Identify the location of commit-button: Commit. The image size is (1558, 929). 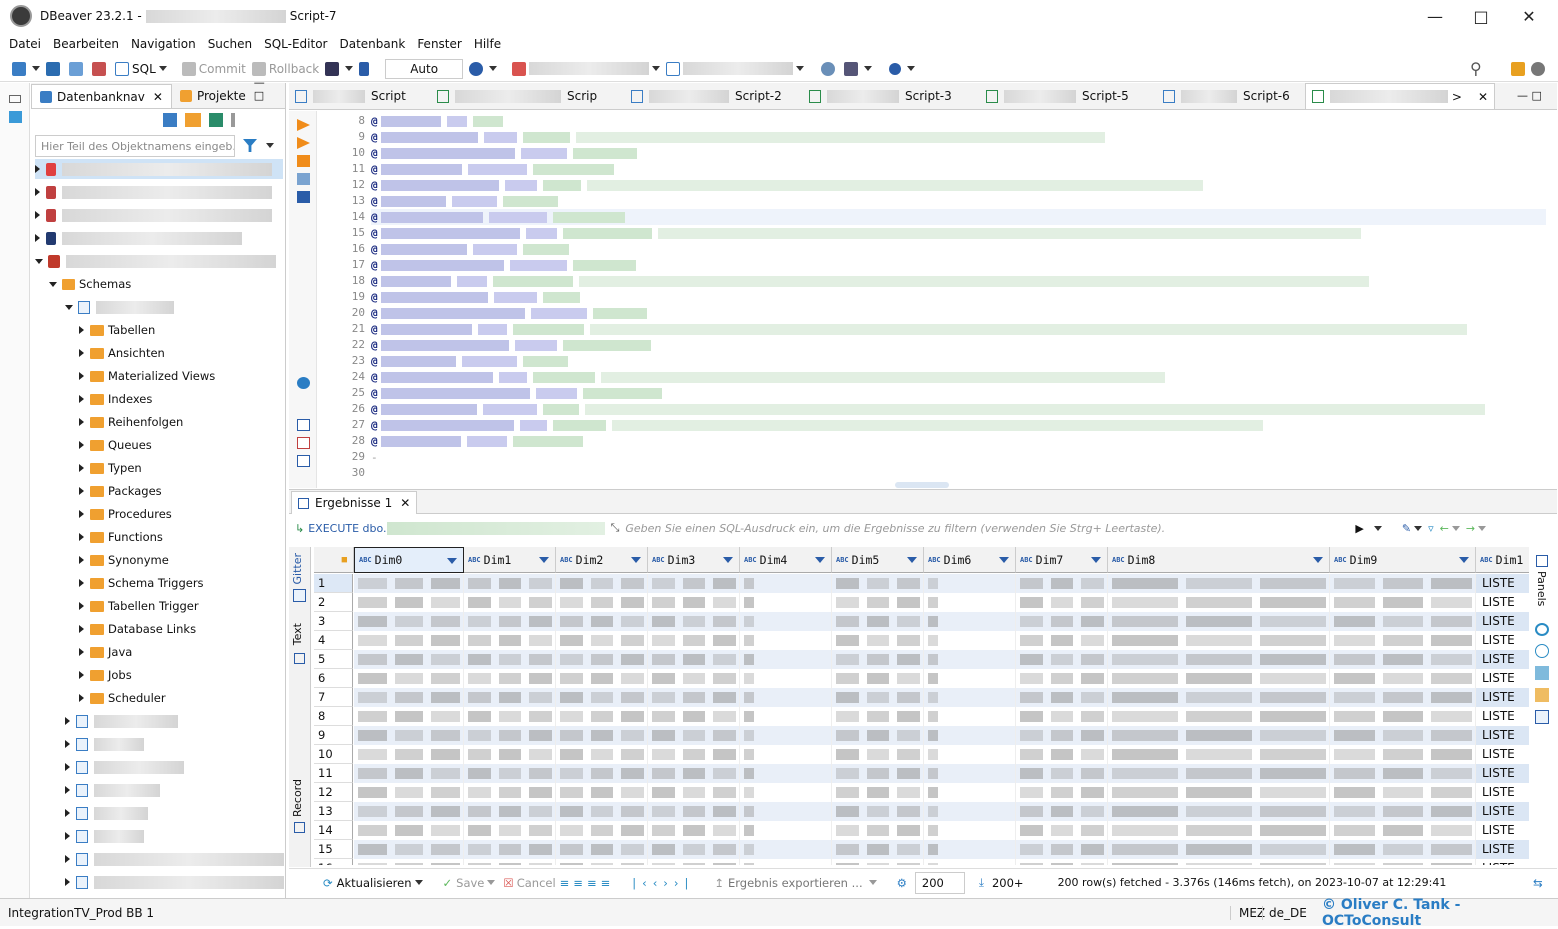
(213, 68).